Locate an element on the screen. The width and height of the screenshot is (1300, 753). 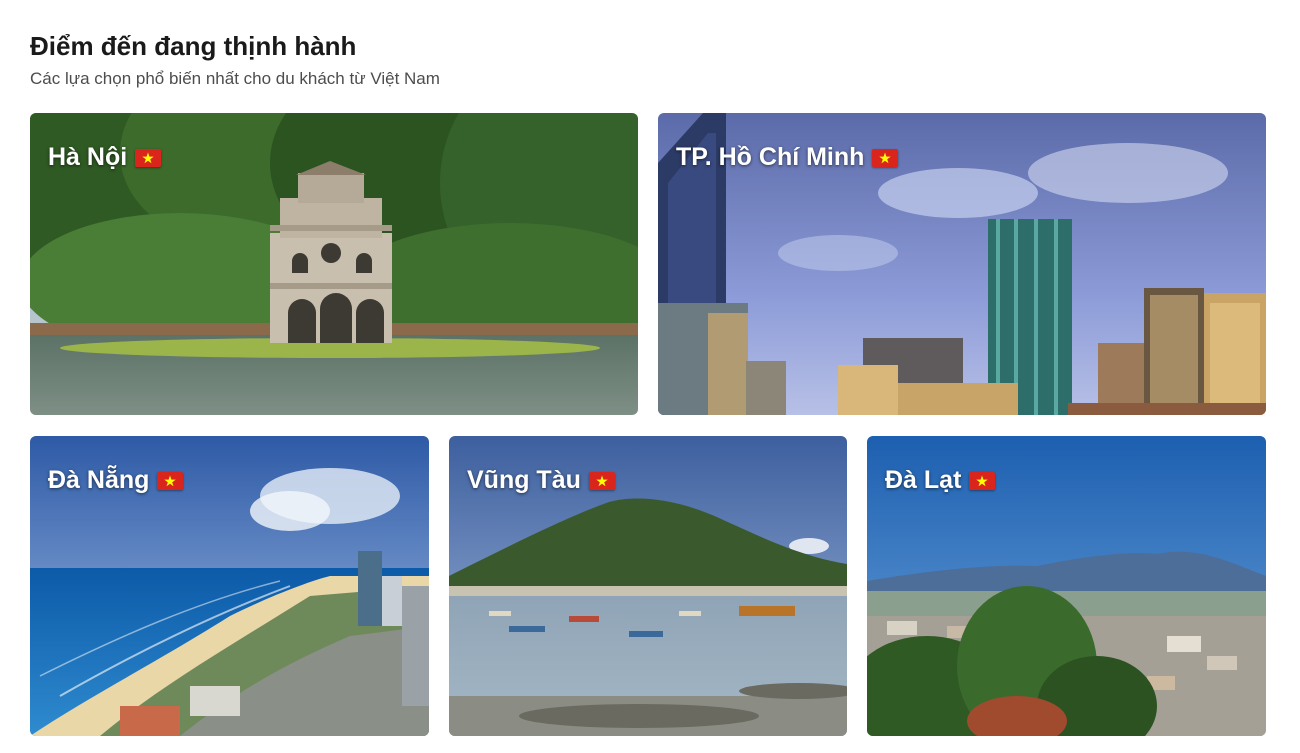
destination-card-da-lat: Đà Lạt is located at coordinates (1066, 586).